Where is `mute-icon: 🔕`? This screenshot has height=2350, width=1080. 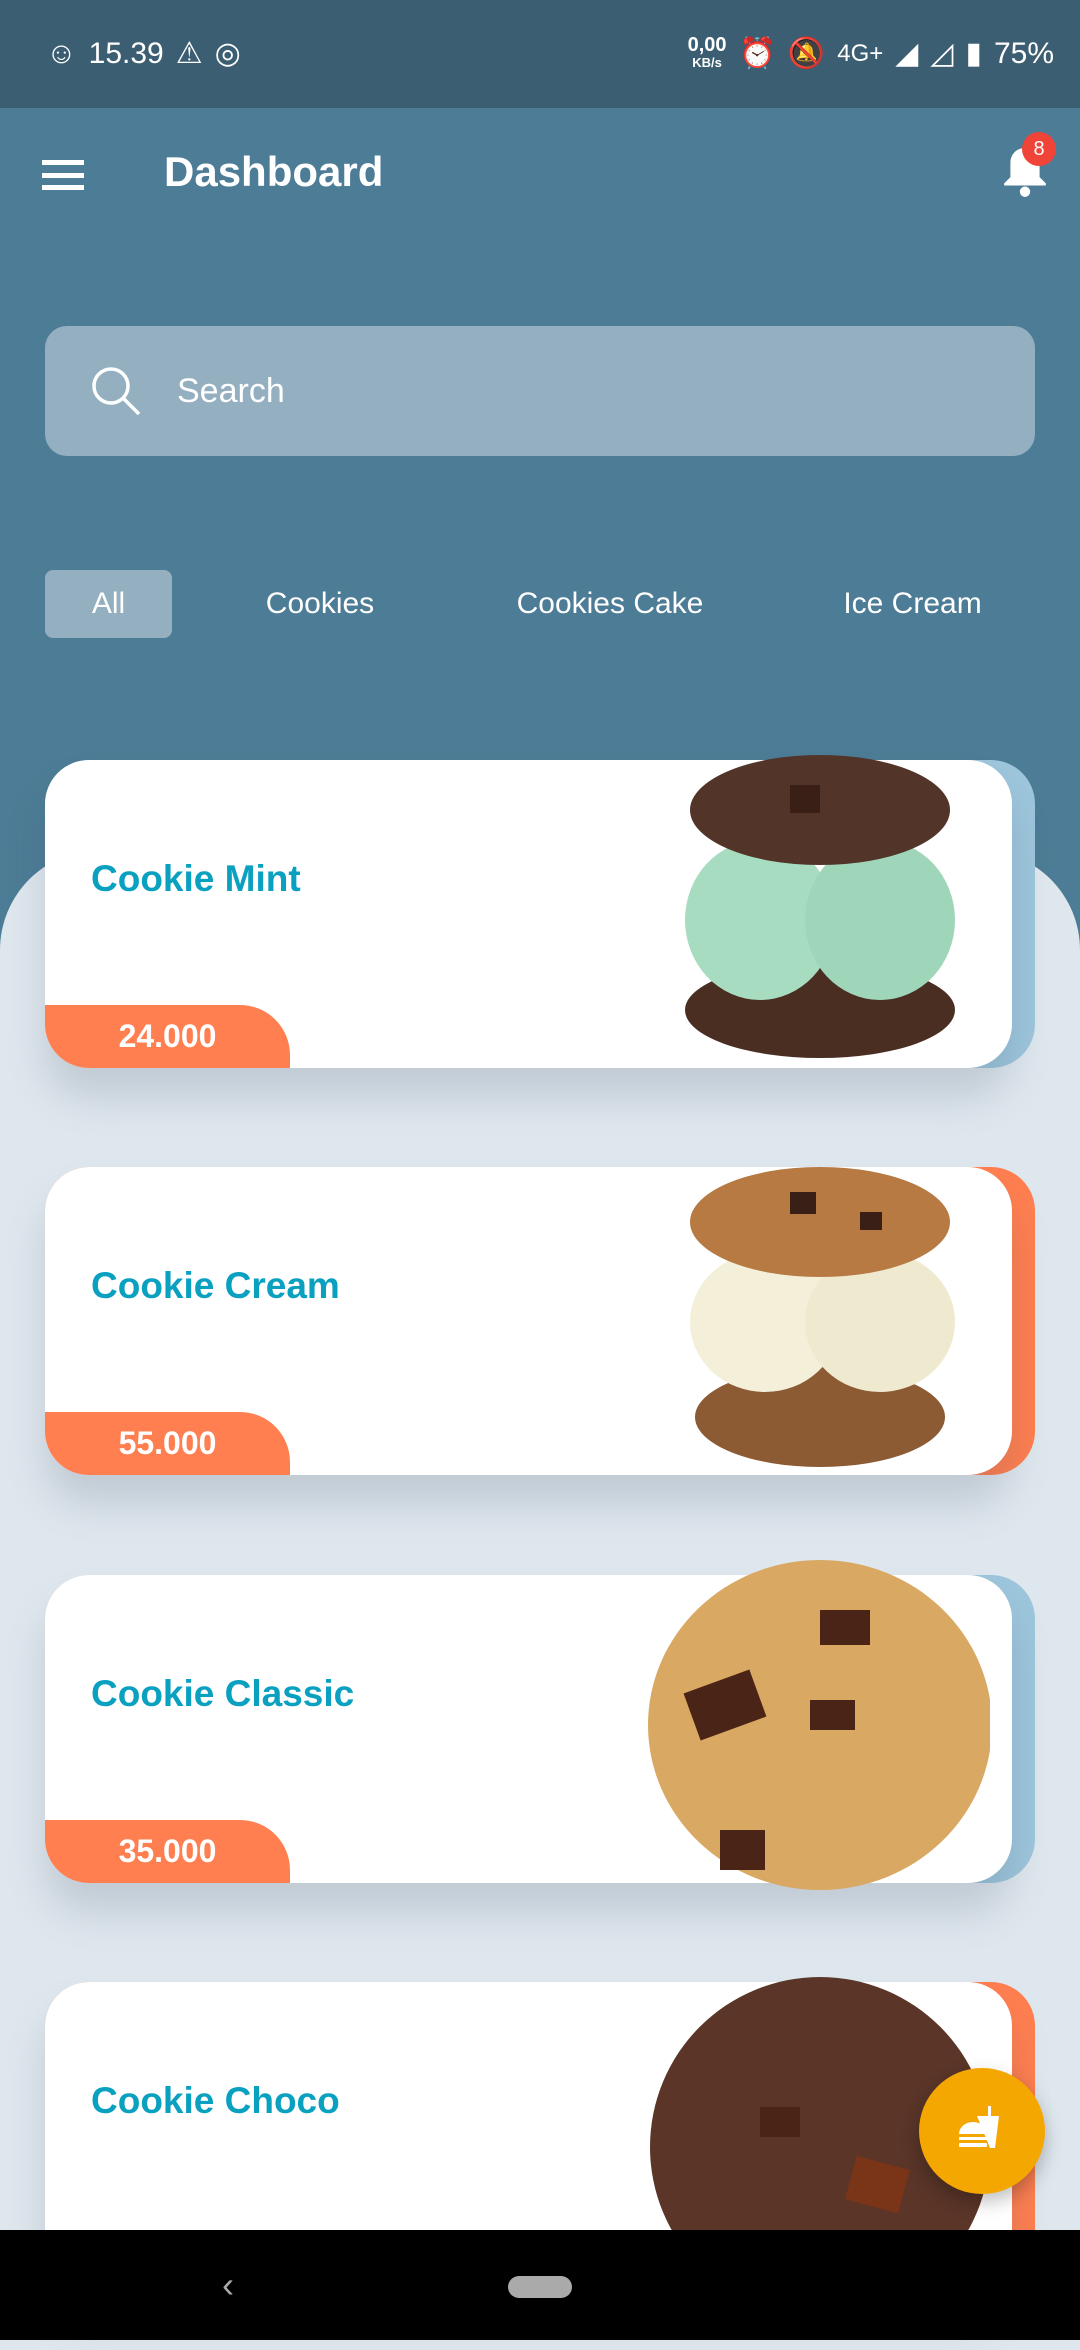
mute-icon: 🔕 is located at coordinates (806, 53).